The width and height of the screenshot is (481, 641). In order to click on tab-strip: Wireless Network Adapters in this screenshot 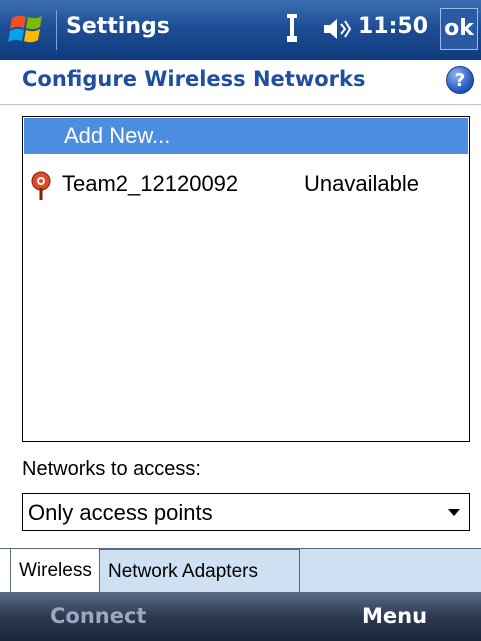, I will do `click(240, 570)`.